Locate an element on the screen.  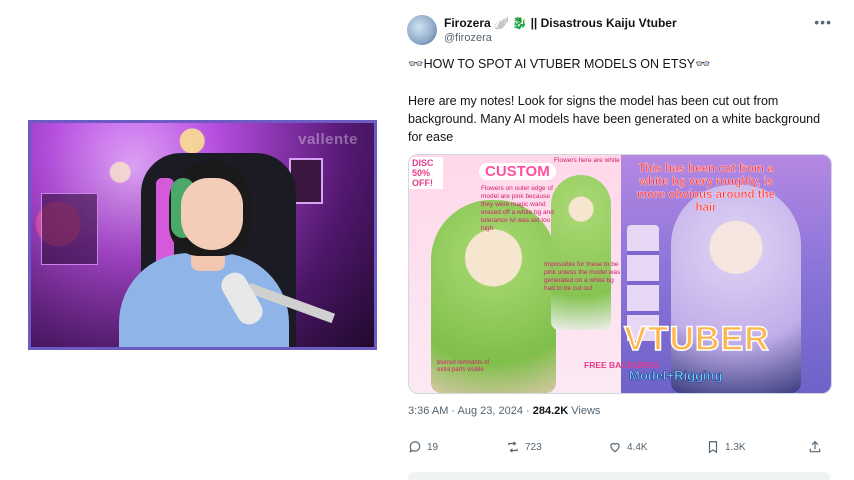
reply-count: 19 is located at coordinates (433, 447).